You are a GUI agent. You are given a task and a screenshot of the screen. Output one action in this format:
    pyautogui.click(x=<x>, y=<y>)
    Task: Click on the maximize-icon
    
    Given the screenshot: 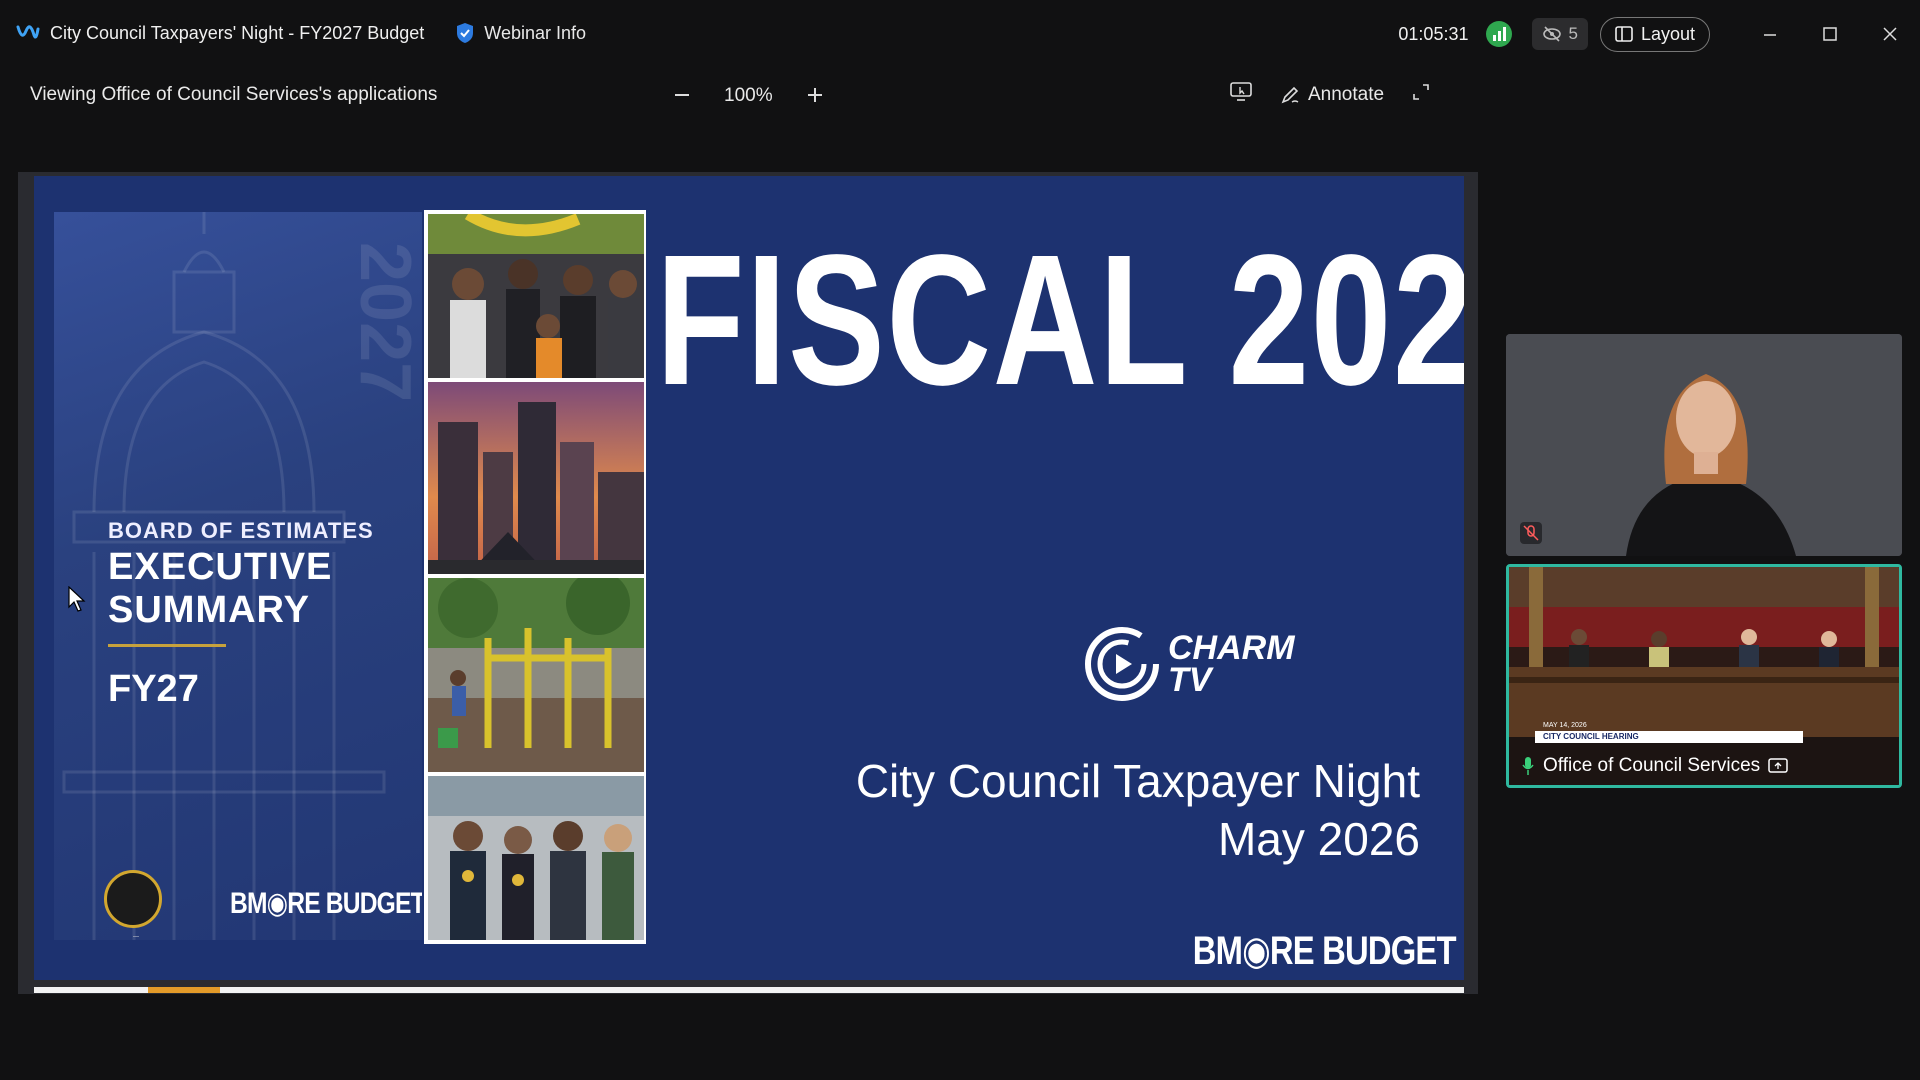 What is the action you would take?
    pyautogui.click(x=1830, y=34)
    